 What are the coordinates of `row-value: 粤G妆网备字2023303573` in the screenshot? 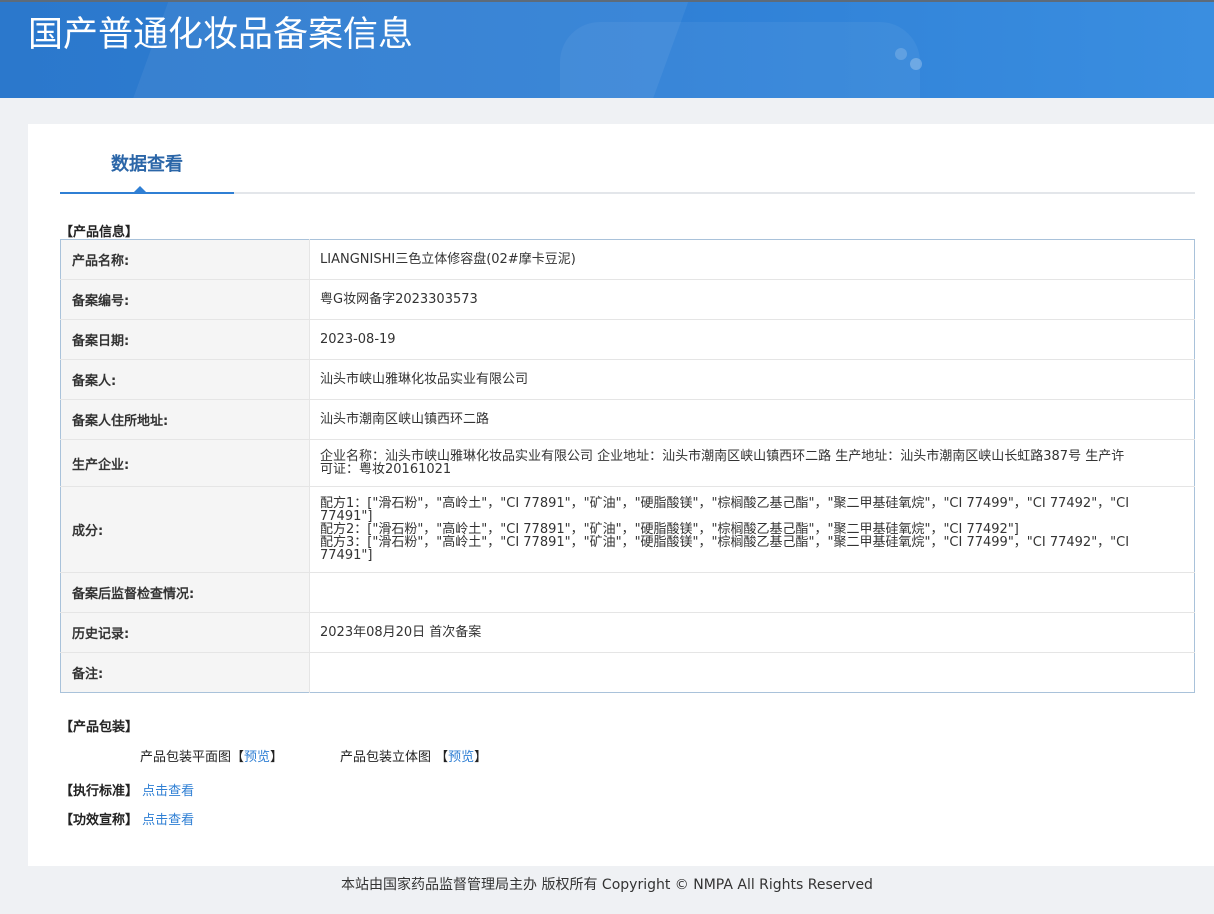 It's located at (752, 299).